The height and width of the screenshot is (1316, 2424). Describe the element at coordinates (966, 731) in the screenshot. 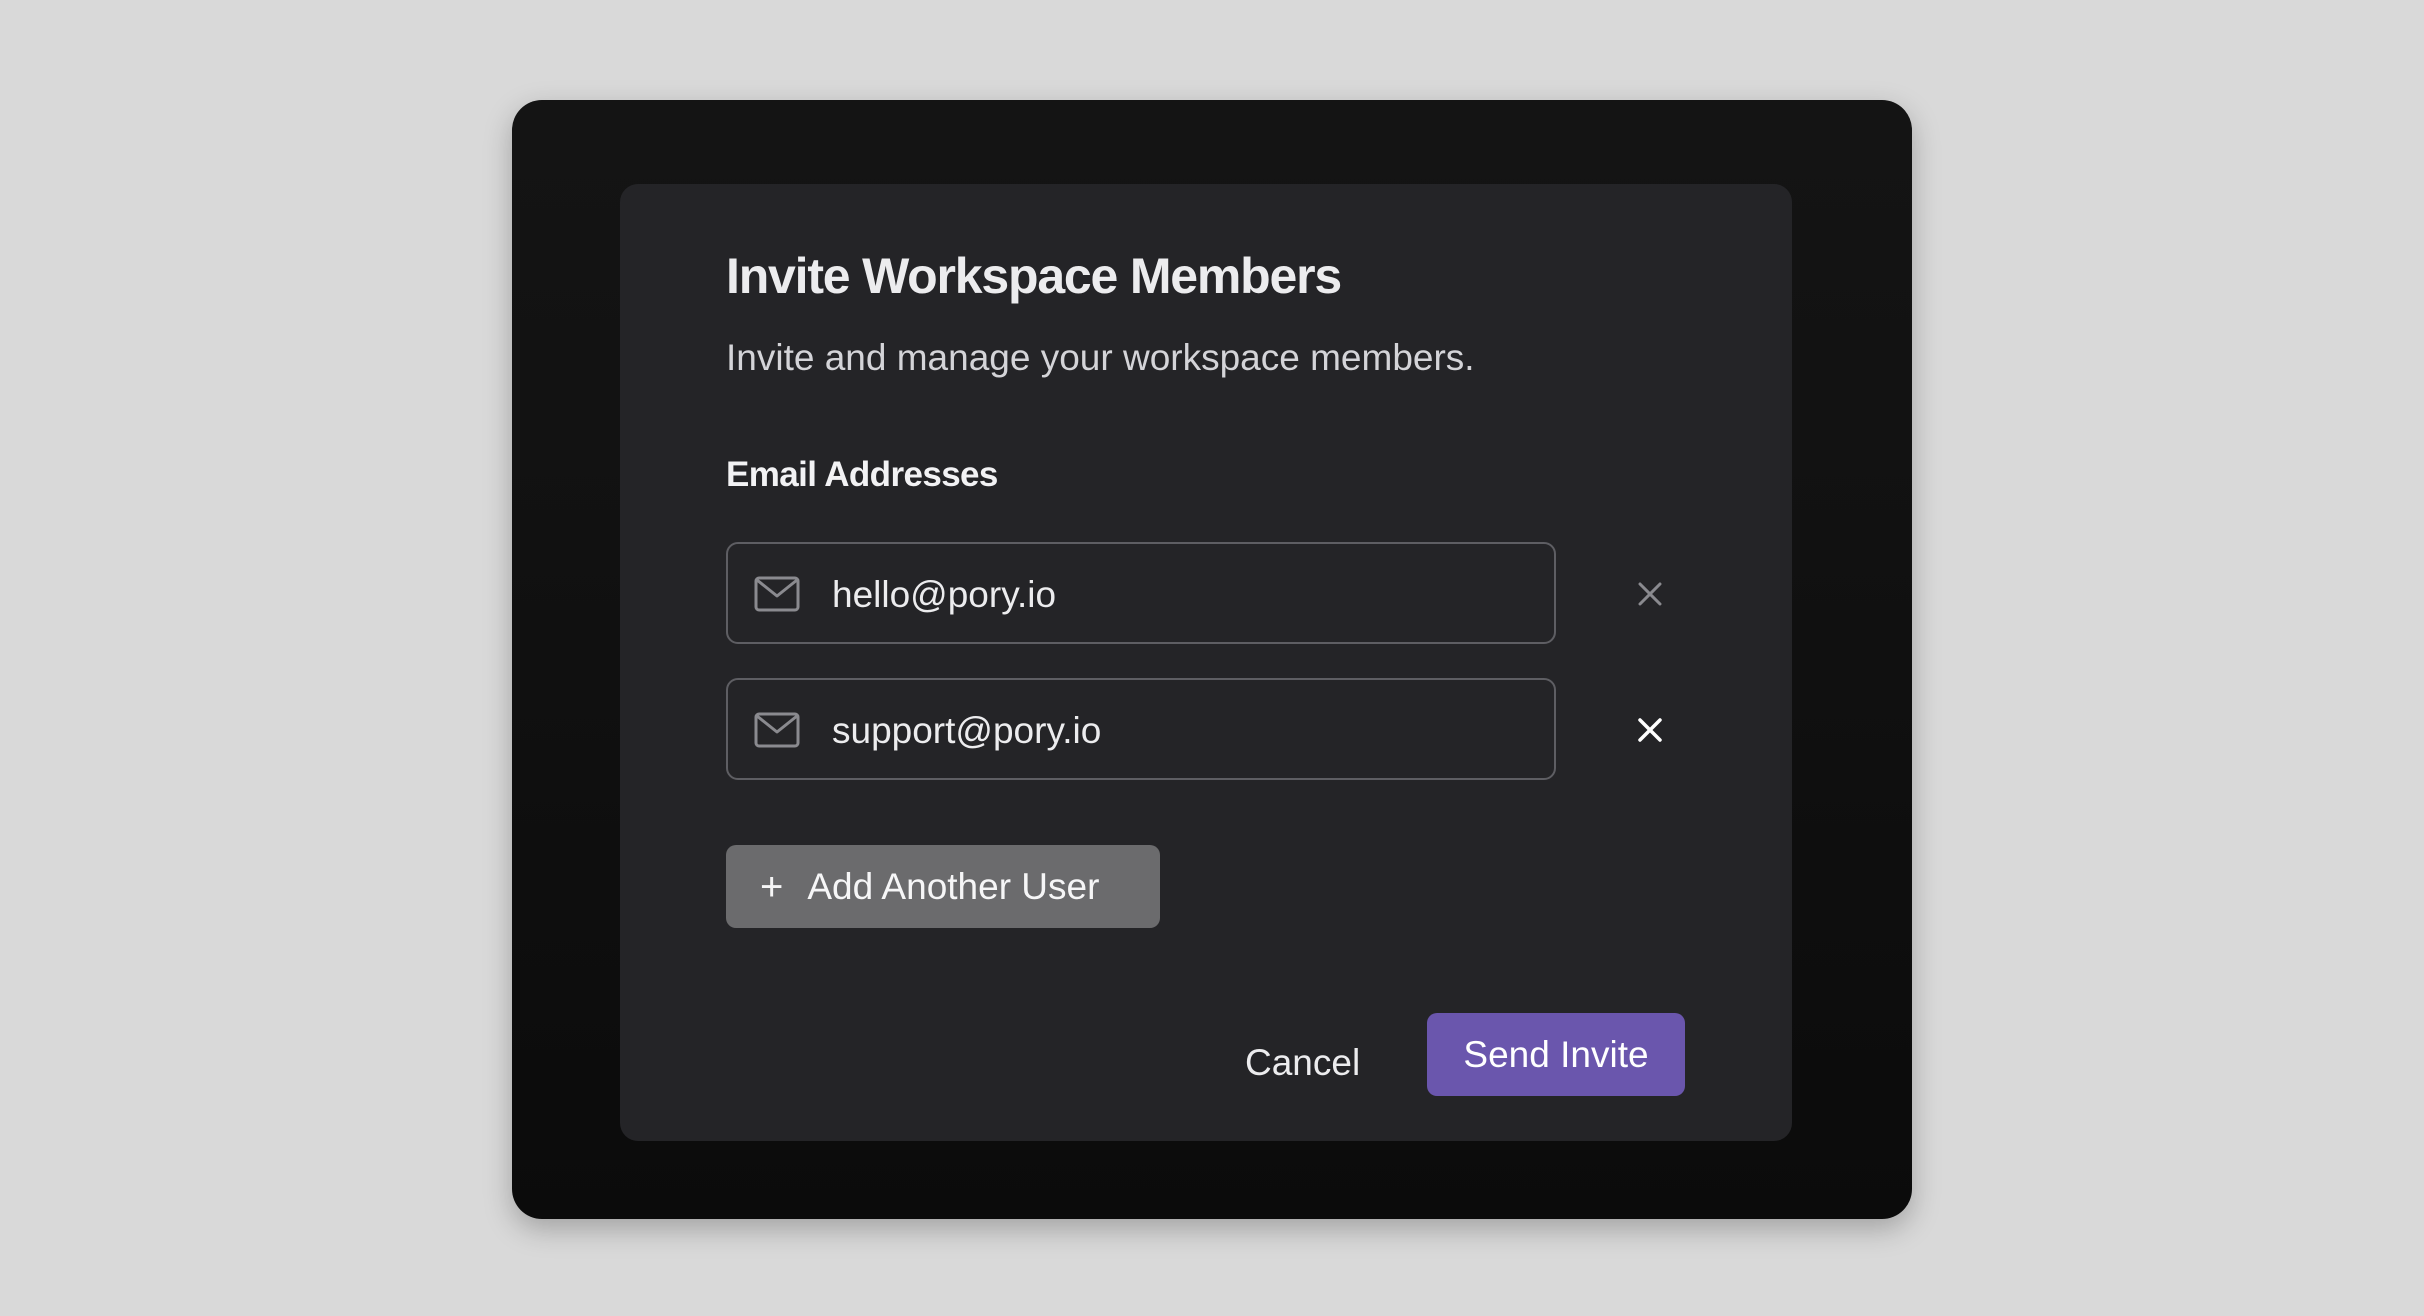

I see `email-value: support@pory.io` at that location.